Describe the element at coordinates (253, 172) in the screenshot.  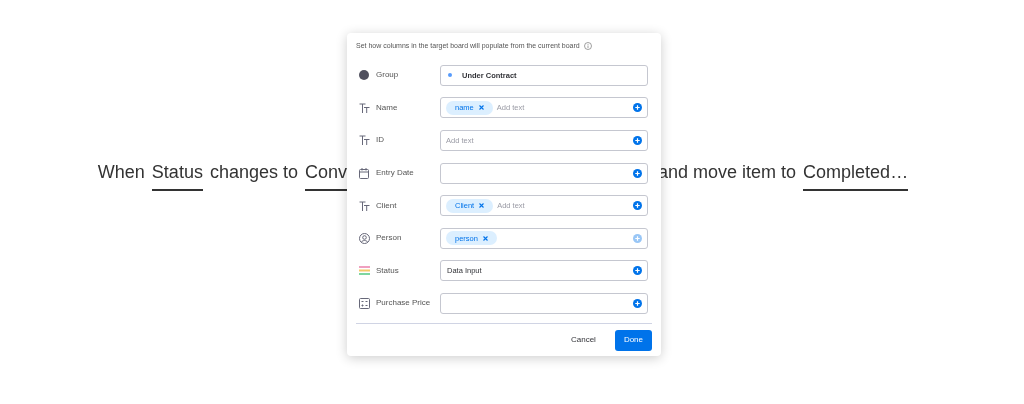
I see `sentence-text: changes to` at that location.